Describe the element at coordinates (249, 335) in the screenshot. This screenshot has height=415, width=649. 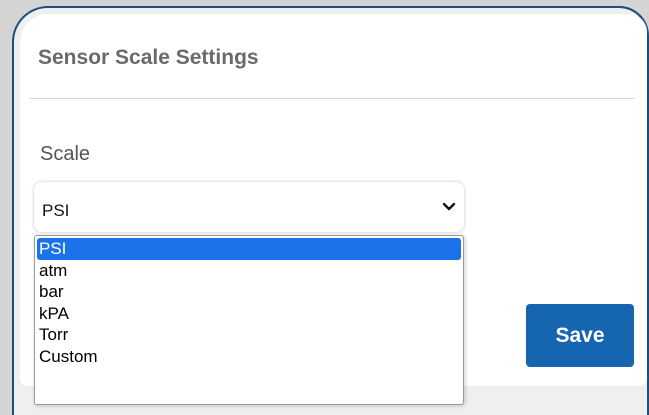
I see `scale-option-torr: Torr` at that location.